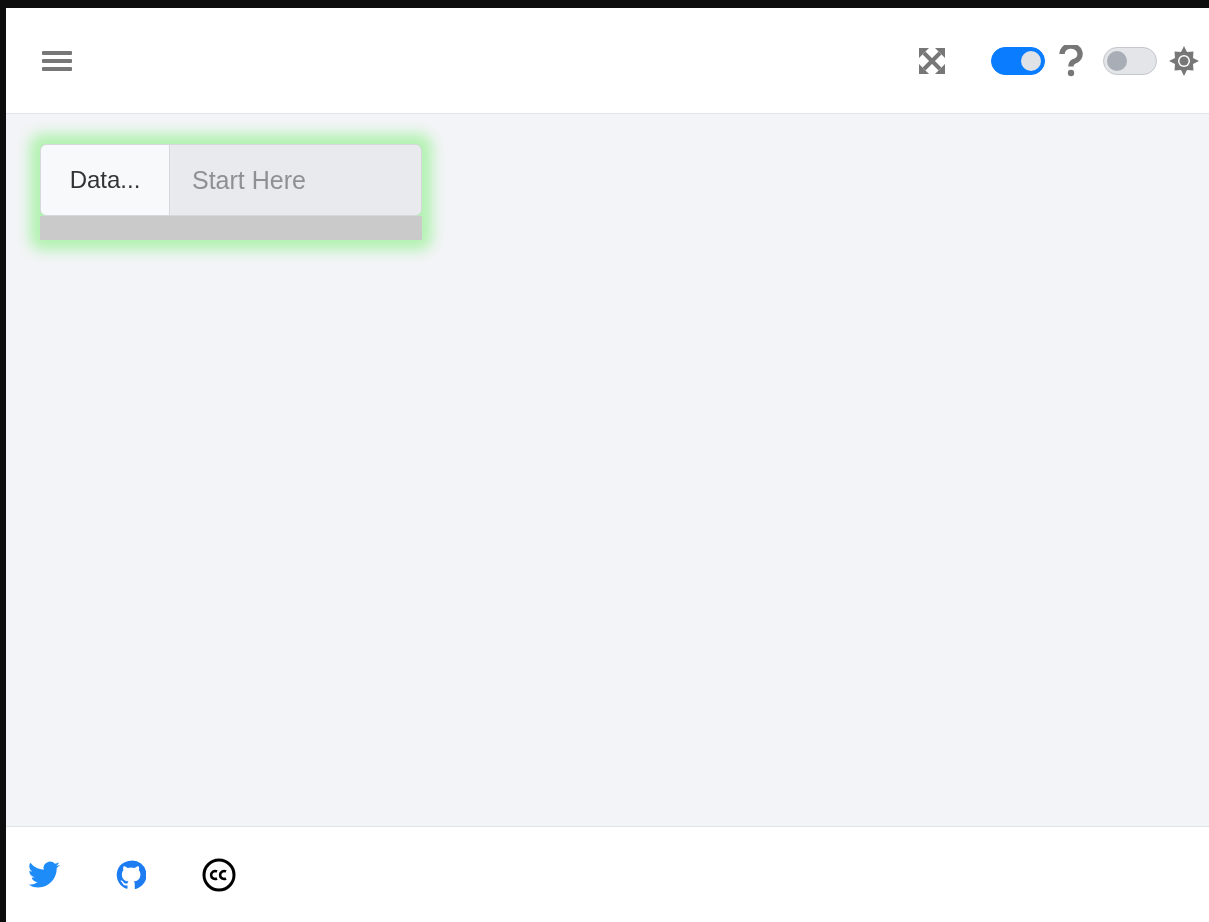 This screenshot has width=1209, height=922. What do you see at coordinates (932, 60) in the screenshot?
I see `expand-icon` at bounding box center [932, 60].